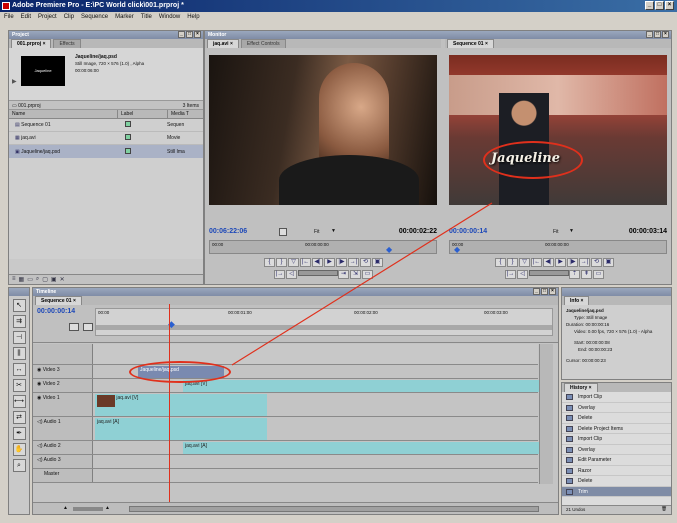 This screenshot has width=677, height=523. Describe the element at coordinates (664, 509) in the screenshot. I see `trash-icon: 🗑` at that location.